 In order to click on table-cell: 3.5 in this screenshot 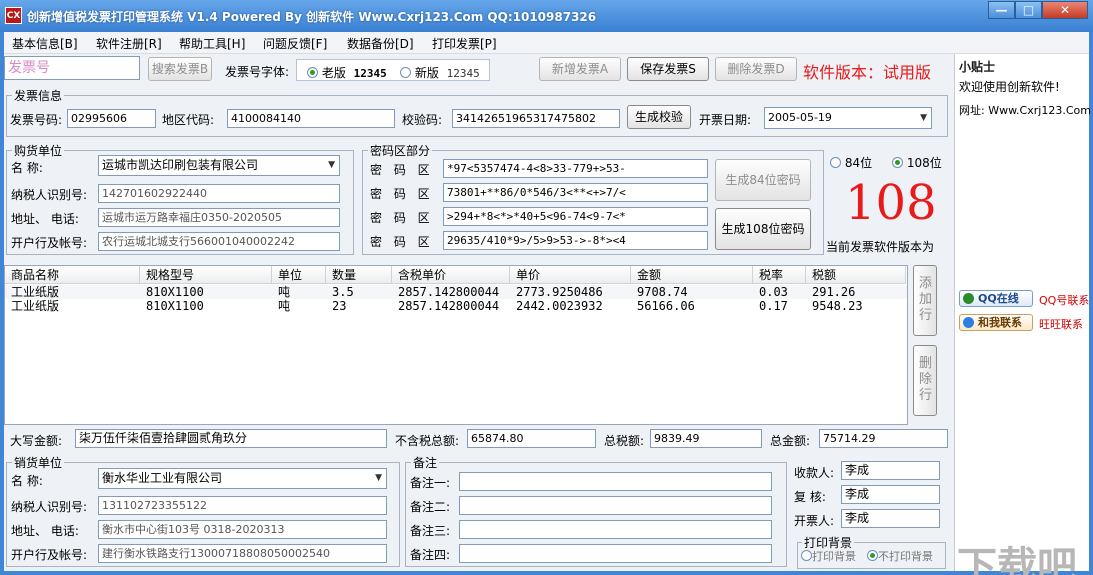, I will do `click(340, 292)`.